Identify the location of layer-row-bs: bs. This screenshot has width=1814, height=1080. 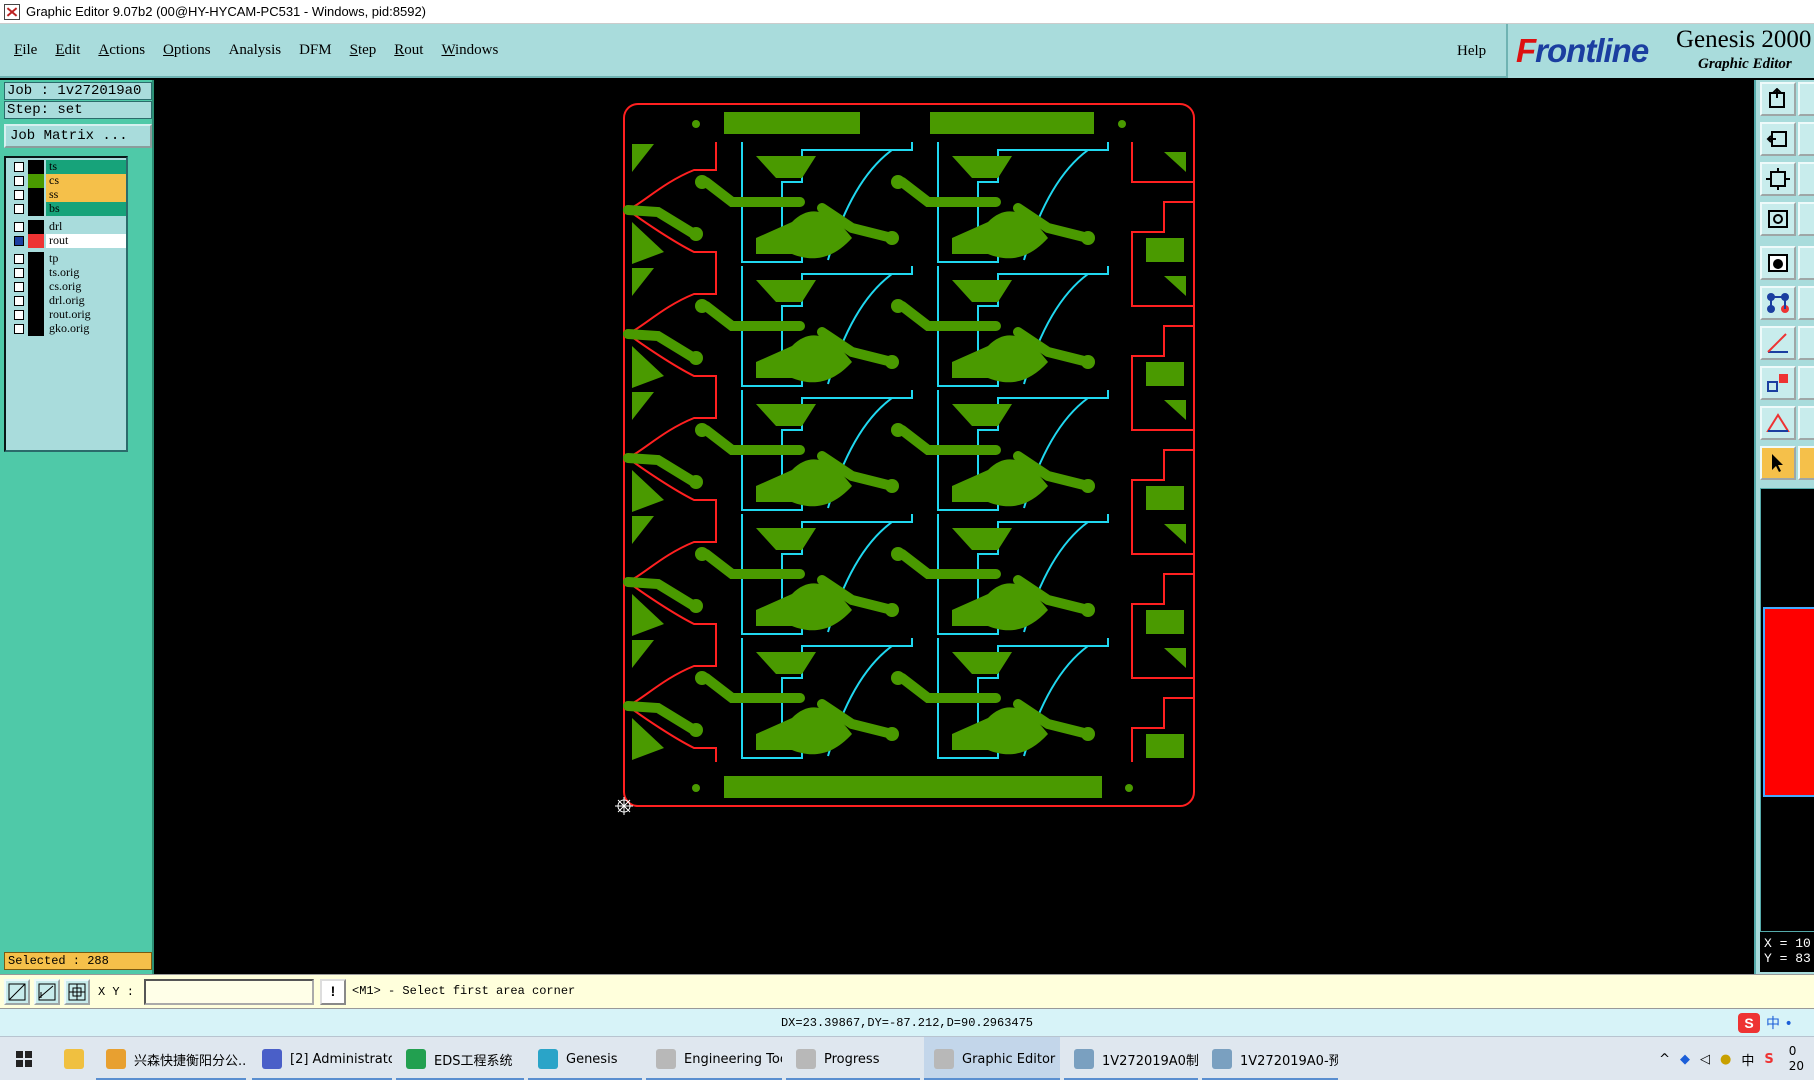
(67, 209).